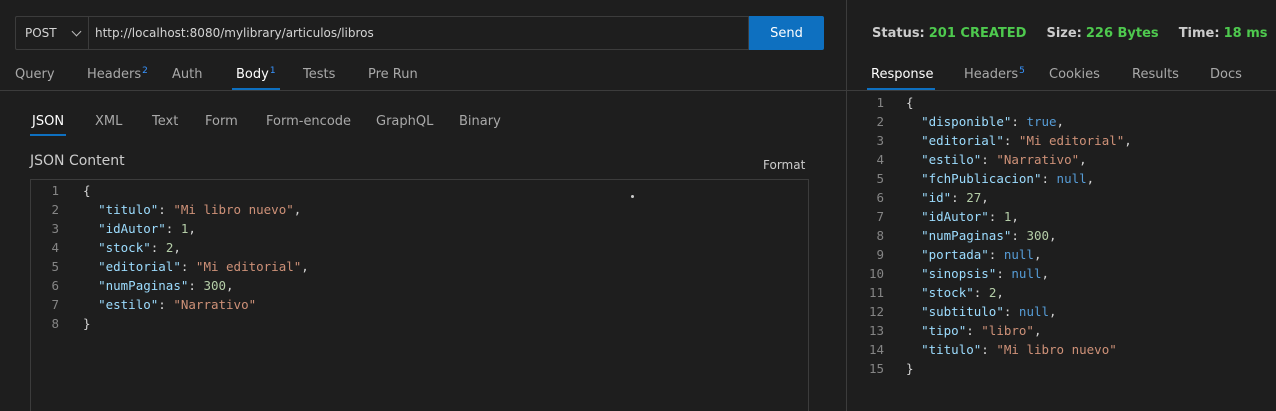 Image resolution: width=1276 pixels, height=411 pixels. Describe the element at coordinates (876, 273) in the screenshot. I see `line-number: 10` at that location.